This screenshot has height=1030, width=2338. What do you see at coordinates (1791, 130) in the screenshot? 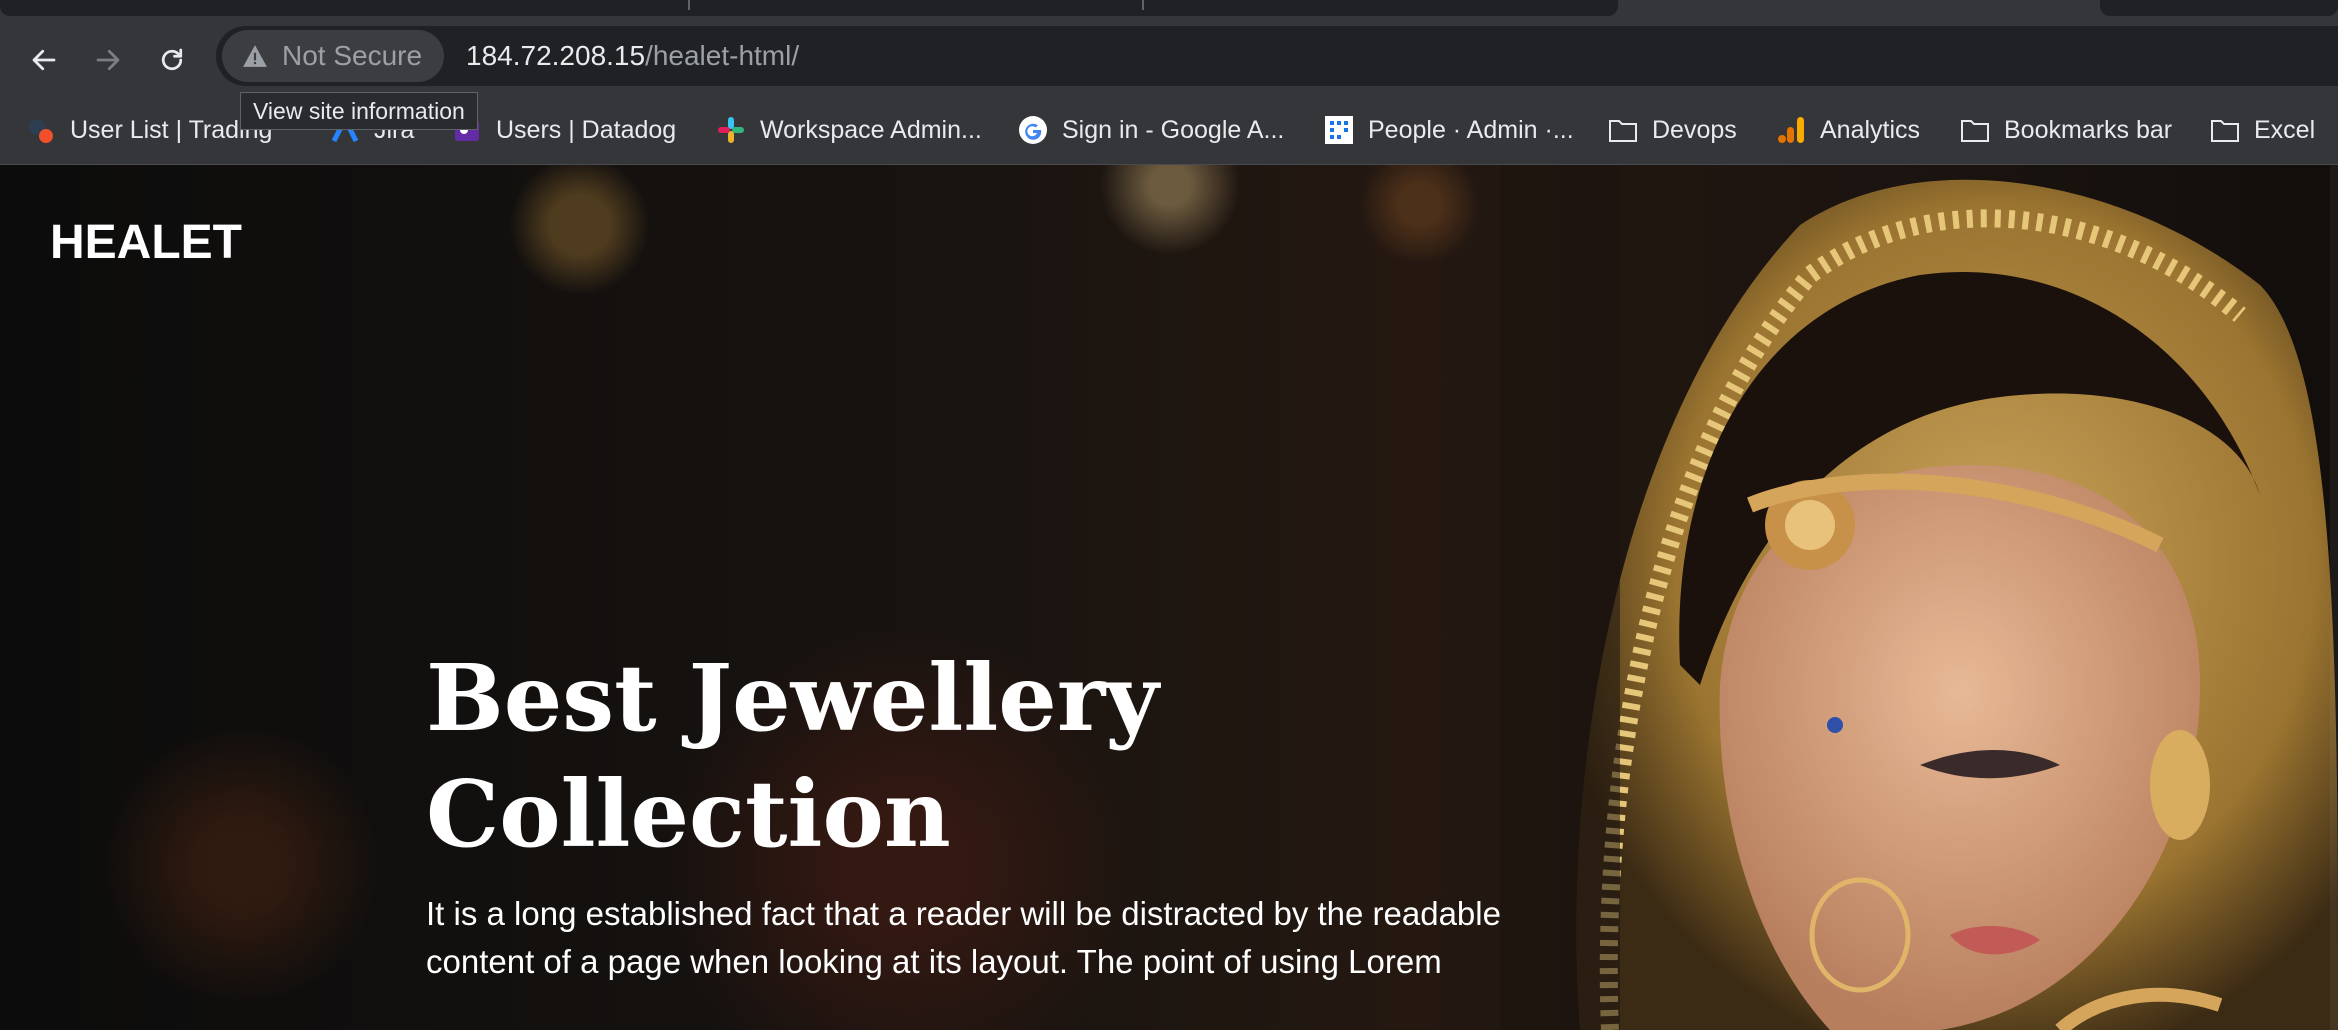
I see `analytics-icon` at bounding box center [1791, 130].